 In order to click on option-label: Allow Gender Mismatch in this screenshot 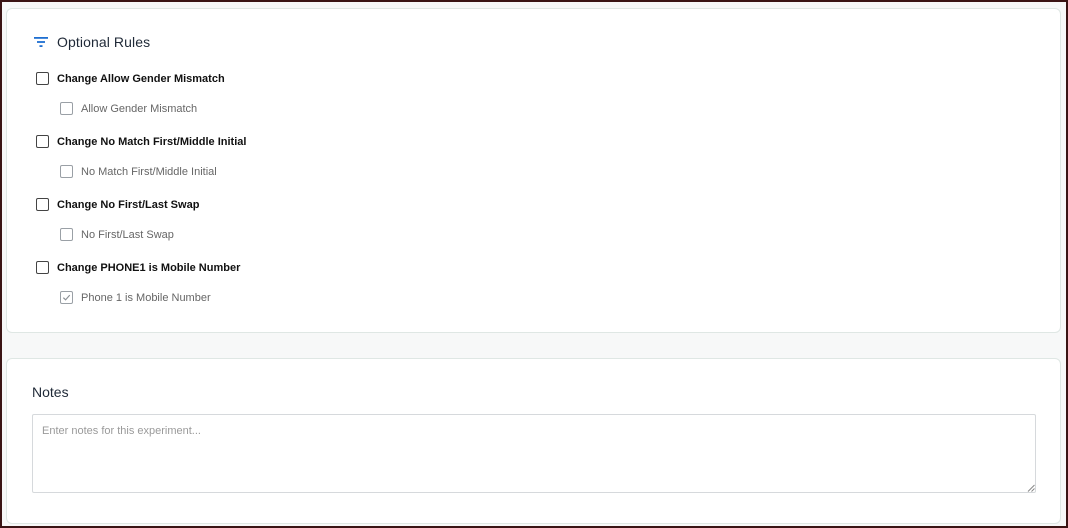, I will do `click(139, 108)`.